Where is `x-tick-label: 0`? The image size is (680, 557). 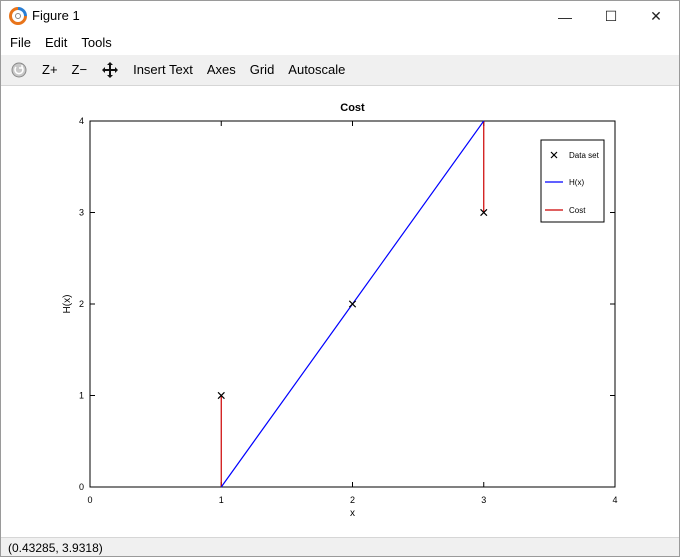
x-tick-label: 0 is located at coordinates (89, 500).